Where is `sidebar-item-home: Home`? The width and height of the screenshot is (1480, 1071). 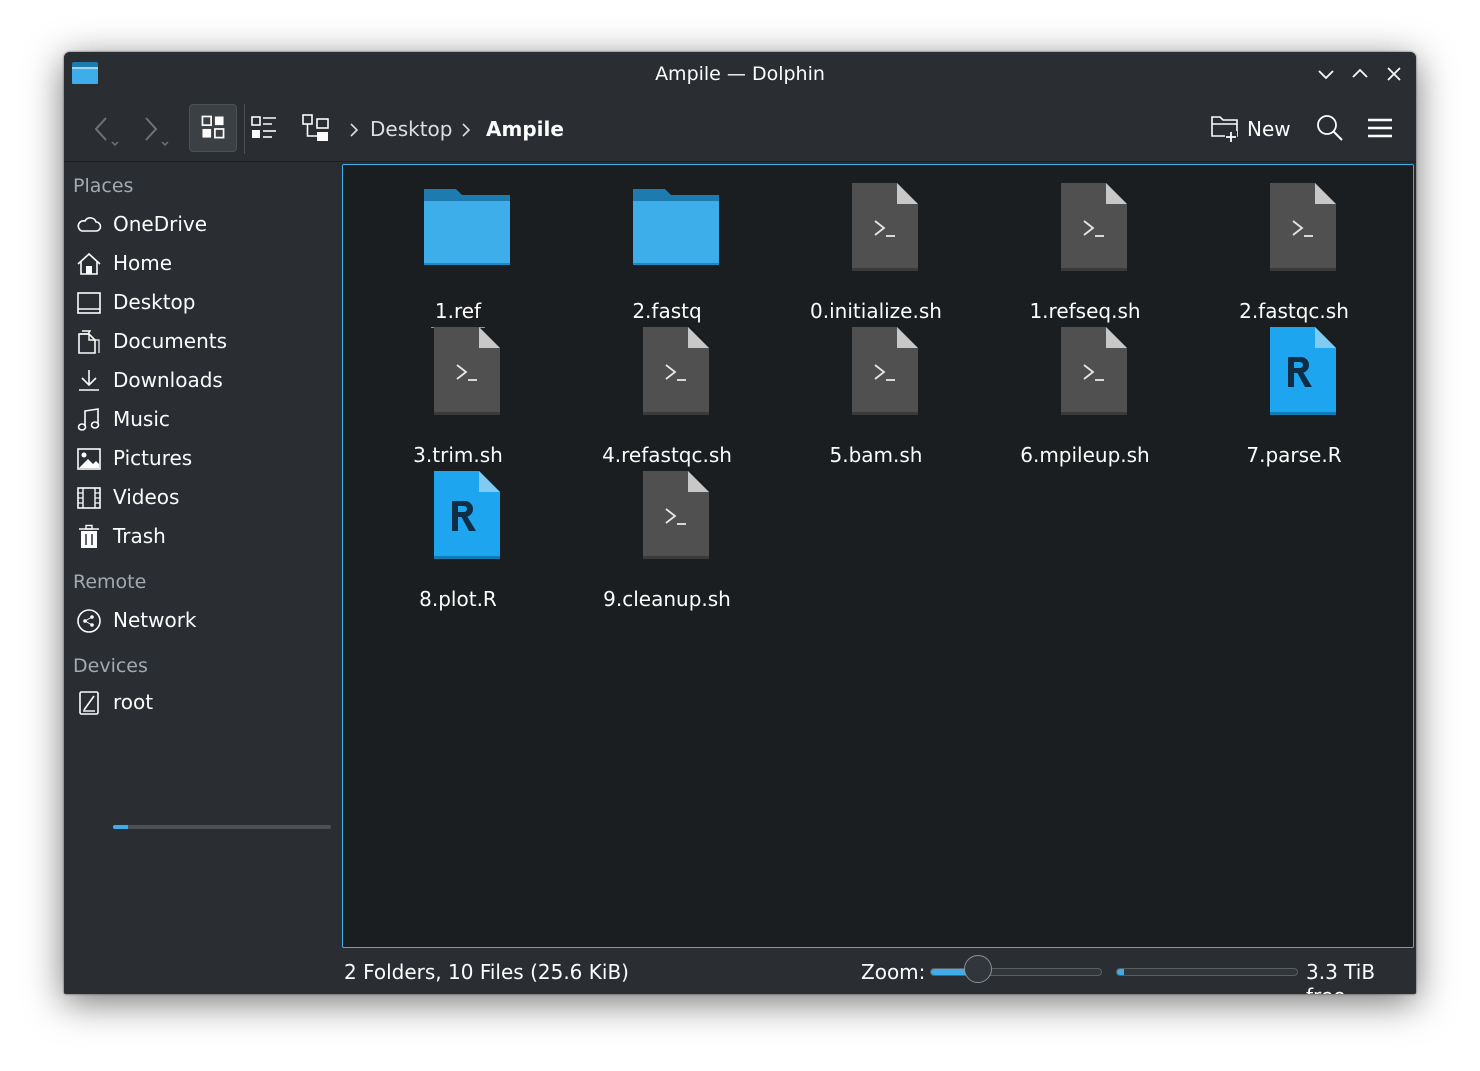
sidebar-item-home: Home is located at coordinates (203, 264).